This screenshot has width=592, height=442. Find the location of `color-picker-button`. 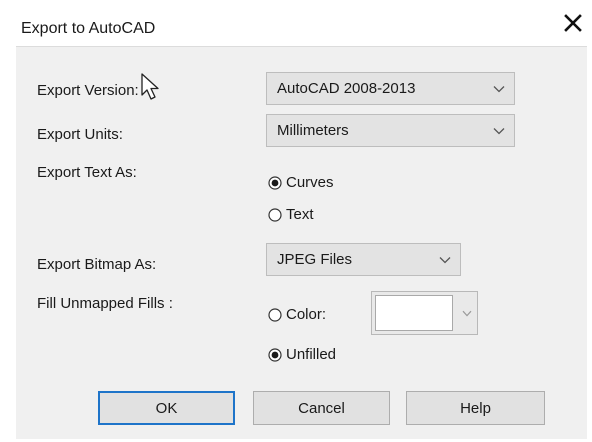

color-picker-button is located at coordinates (424, 313).